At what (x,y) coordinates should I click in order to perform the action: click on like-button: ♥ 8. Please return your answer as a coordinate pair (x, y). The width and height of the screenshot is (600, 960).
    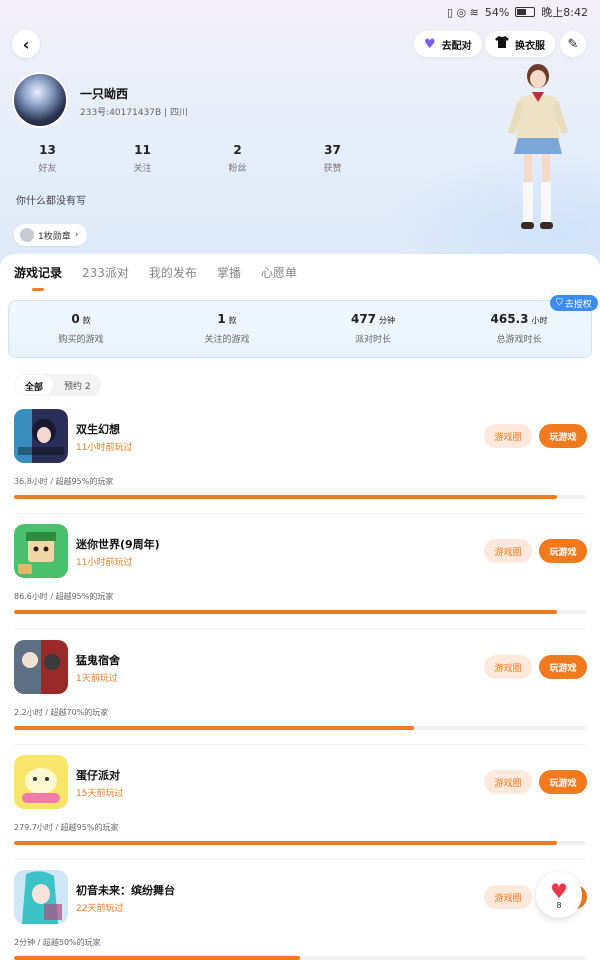
    Looking at the image, I should click on (559, 895).